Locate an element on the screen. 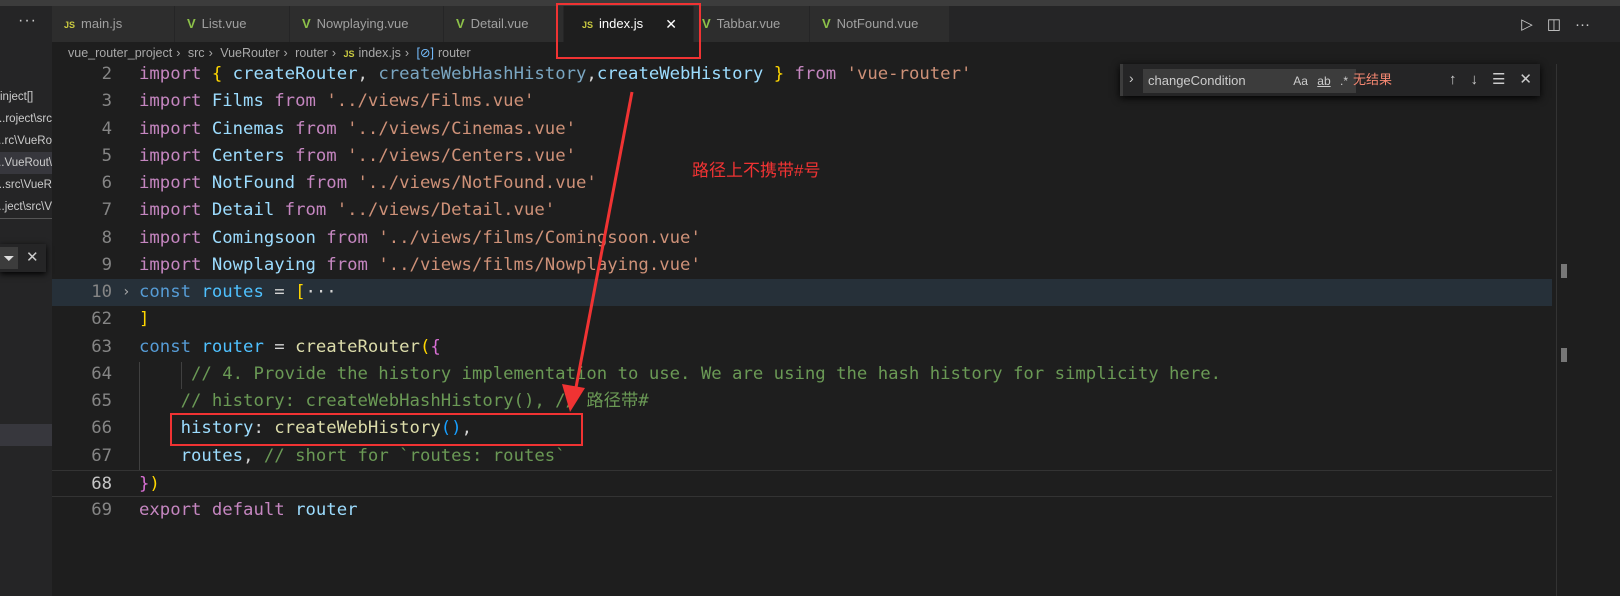 This screenshot has width=1620, height=596. annotation-arrow is located at coordinates (598, 251).